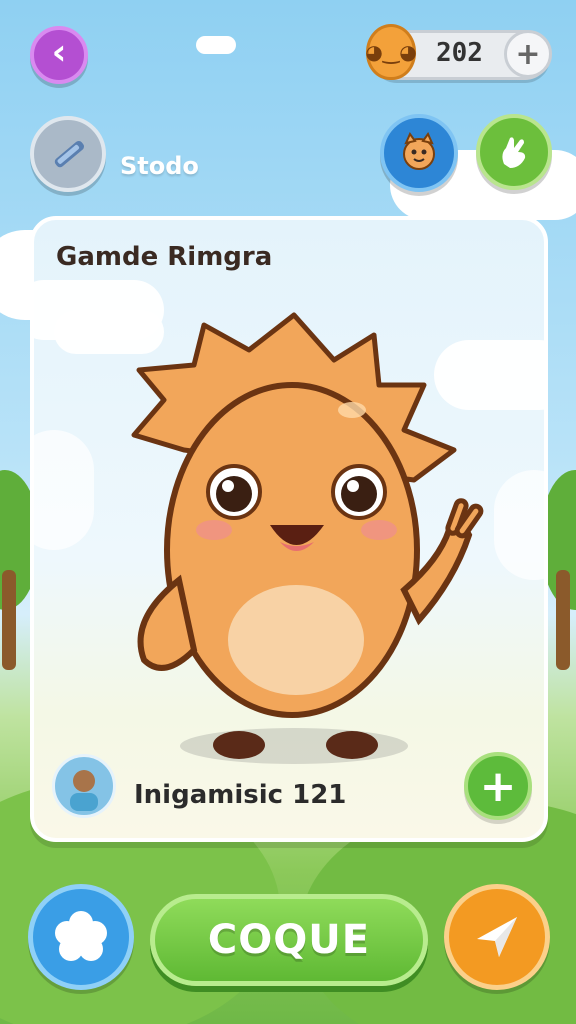 Image resolution: width=576 pixels, height=1024 pixels. What do you see at coordinates (419, 150) in the screenshot?
I see `pet-face-icon` at bounding box center [419, 150].